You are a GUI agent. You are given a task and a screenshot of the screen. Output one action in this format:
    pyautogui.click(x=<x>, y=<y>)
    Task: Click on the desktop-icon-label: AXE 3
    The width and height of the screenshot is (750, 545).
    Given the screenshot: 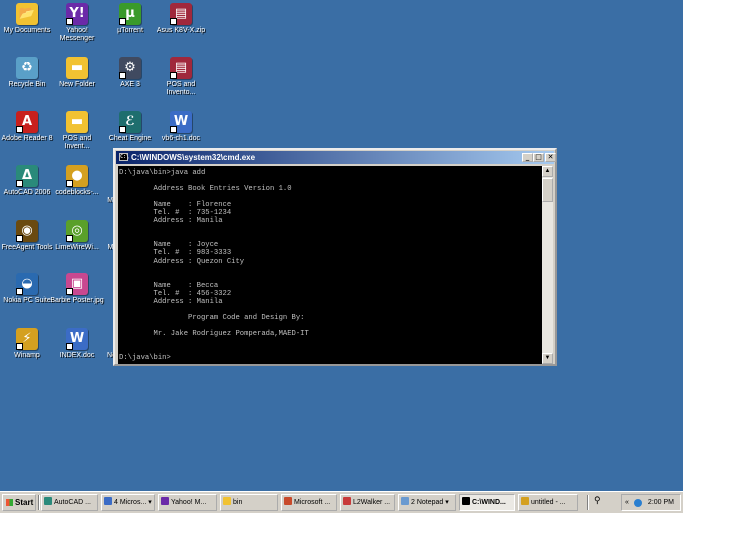 What is the action you would take?
    pyautogui.click(x=130, y=84)
    